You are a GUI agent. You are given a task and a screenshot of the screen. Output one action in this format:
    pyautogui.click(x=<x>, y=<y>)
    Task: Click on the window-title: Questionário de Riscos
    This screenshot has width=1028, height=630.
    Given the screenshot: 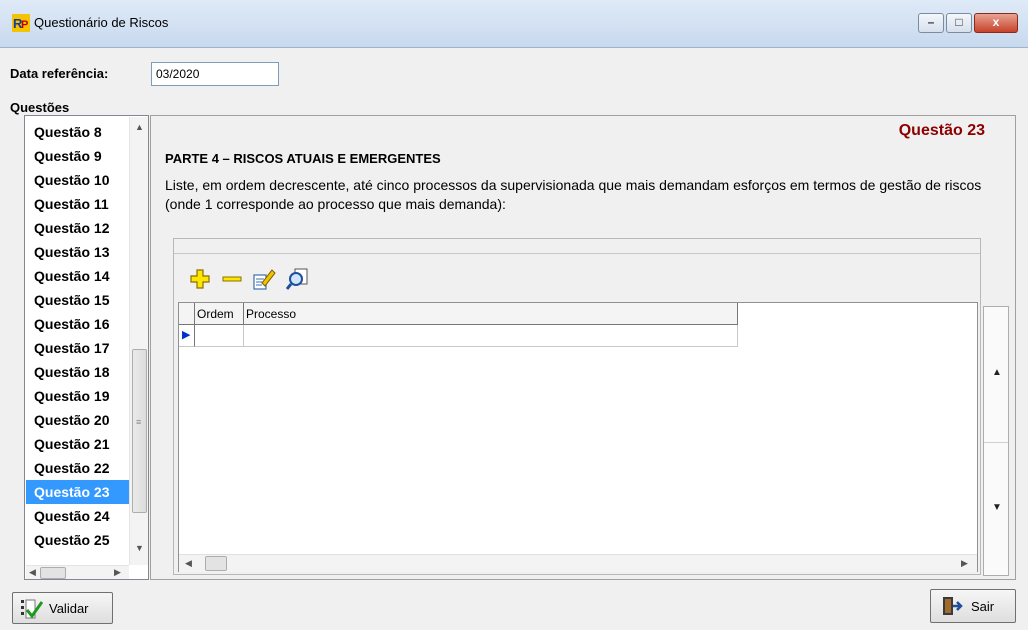 What is the action you would take?
    pyautogui.click(x=101, y=22)
    